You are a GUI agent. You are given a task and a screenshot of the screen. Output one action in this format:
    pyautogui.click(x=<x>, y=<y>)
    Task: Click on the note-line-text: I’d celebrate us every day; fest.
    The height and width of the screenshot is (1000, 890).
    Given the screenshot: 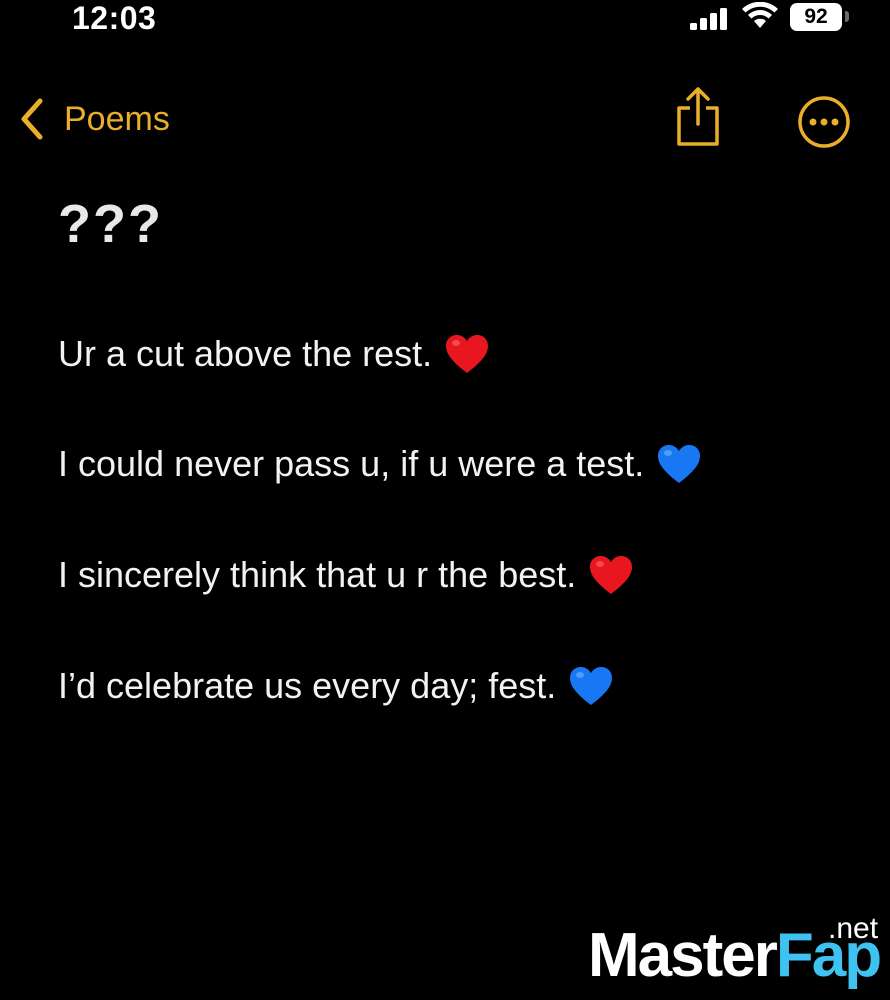 What is the action you would take?
    pyautogui.click(x=307, y=685)
    